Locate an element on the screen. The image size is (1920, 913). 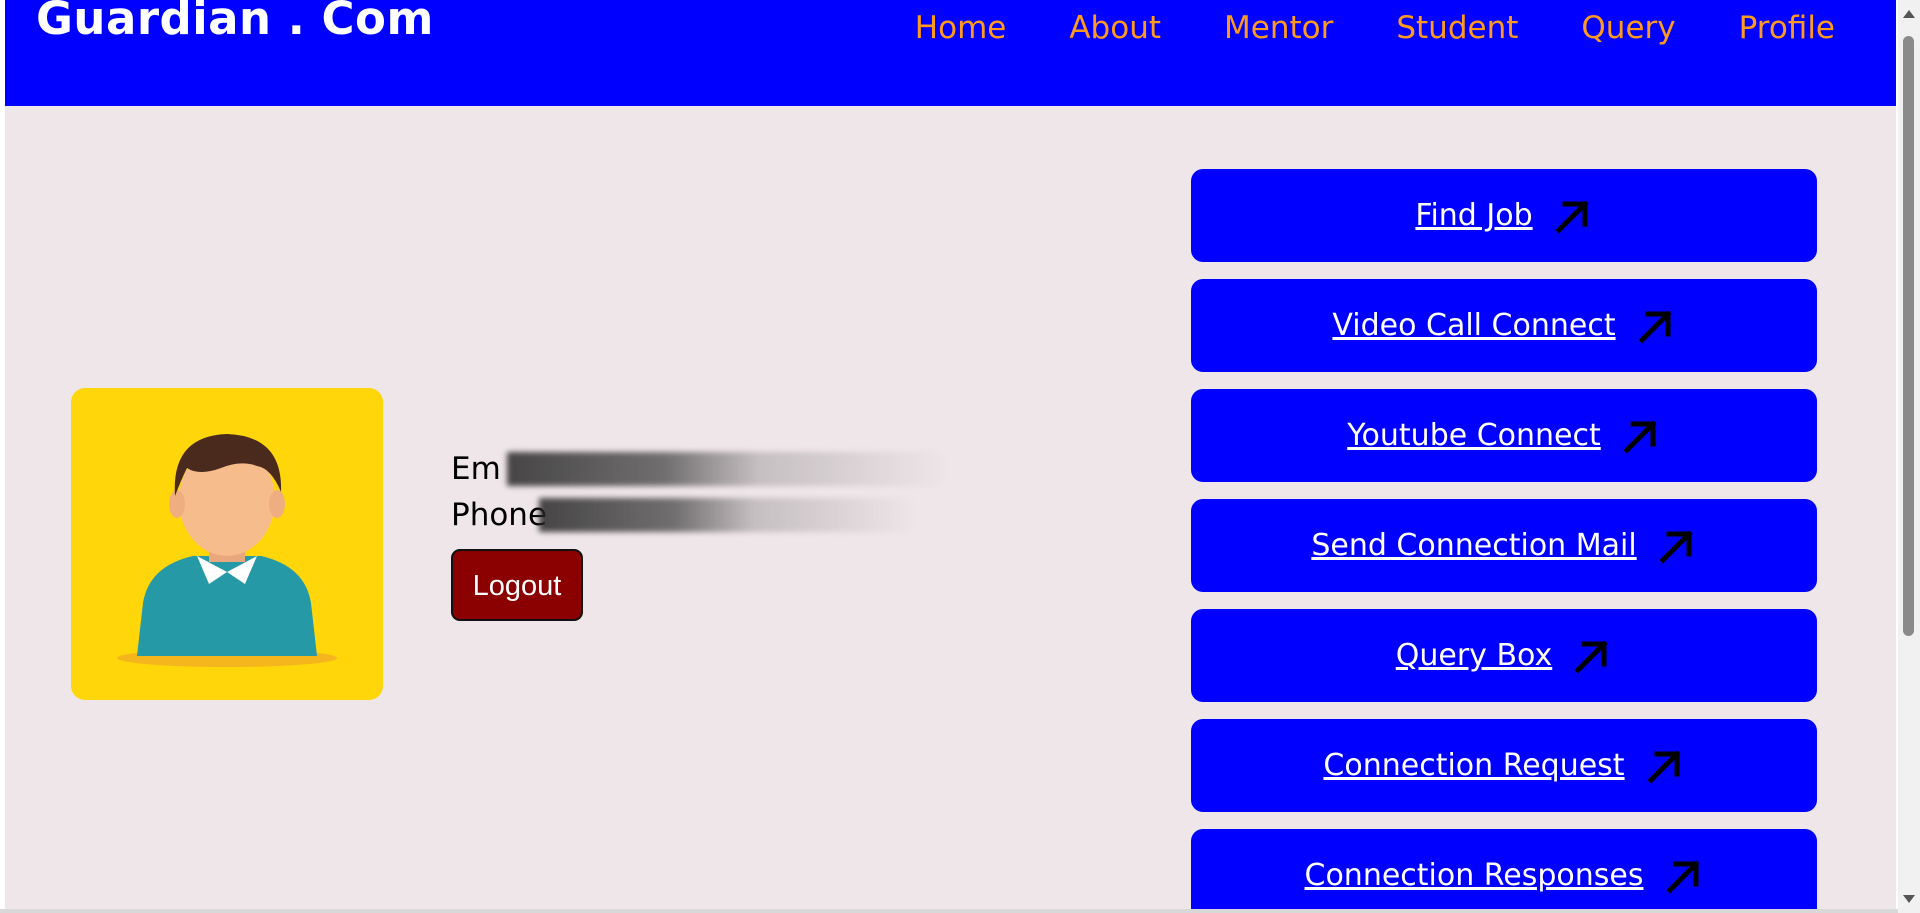
action-label: Send Connection Mail is located at coordinates (1474, 545).